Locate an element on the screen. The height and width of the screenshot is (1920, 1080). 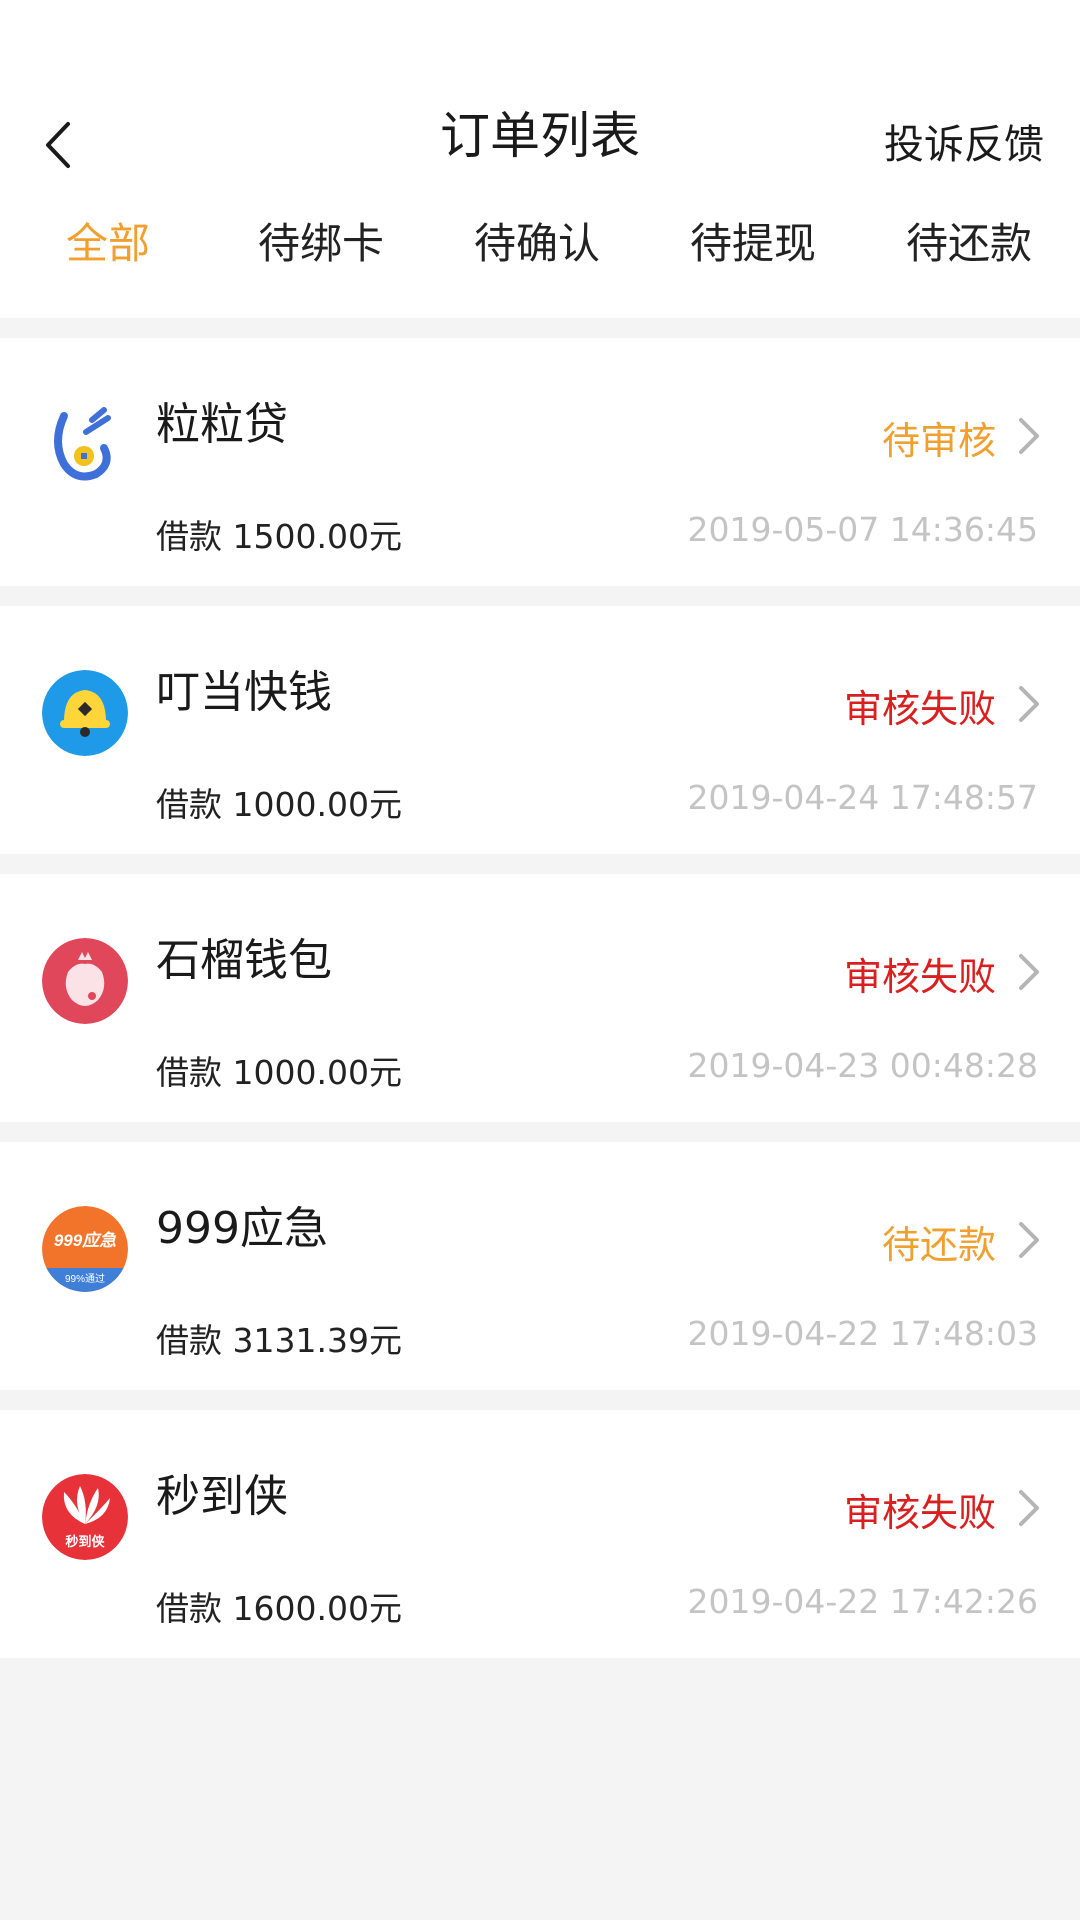
bell-logo-icon is located at coordinates (85, 713).